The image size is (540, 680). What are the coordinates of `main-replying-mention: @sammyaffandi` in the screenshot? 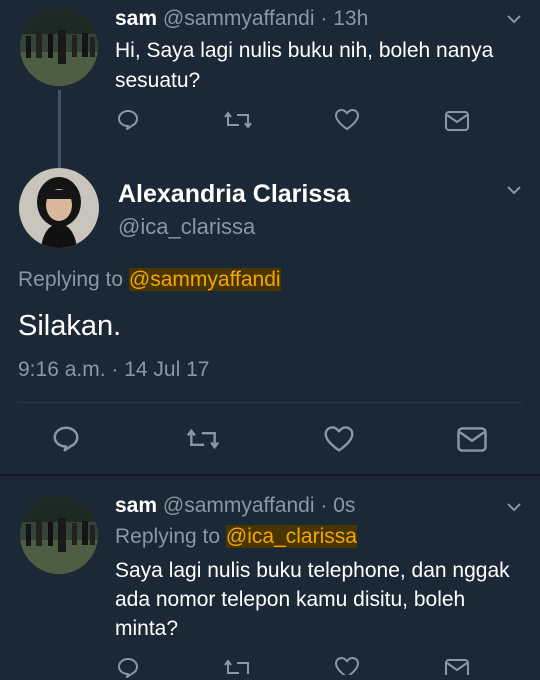 It's located at (204, 279).